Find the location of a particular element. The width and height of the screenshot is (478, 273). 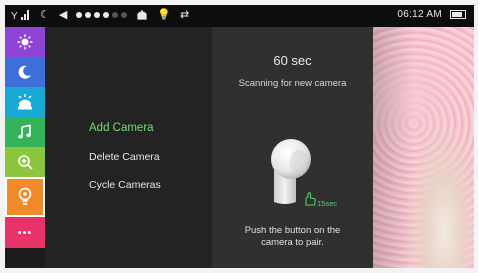

hold-duration-label: 15sec is located at coordinates (327, 203).